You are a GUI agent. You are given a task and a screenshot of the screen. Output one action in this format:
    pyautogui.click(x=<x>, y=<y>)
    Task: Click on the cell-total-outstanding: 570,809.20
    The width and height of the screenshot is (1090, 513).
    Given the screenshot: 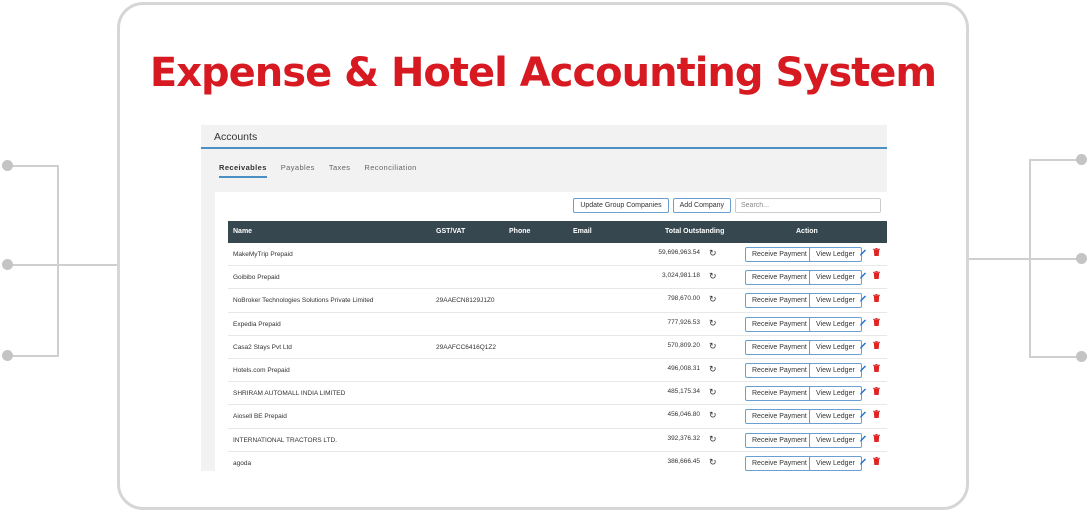 What is the action you would take?
    pyautogui.click(x=683, y=345)
    